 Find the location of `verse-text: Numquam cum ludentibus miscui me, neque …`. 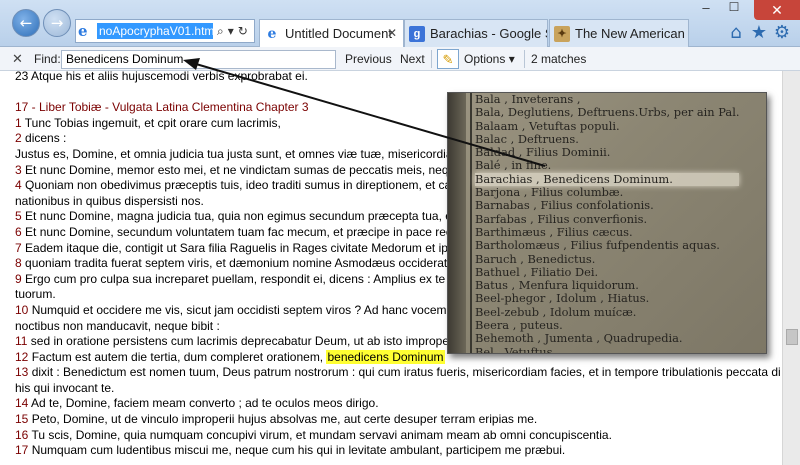

verse-text: Numquam cum ludentibus miscui me, neque … is located at coordinates (298, 450).